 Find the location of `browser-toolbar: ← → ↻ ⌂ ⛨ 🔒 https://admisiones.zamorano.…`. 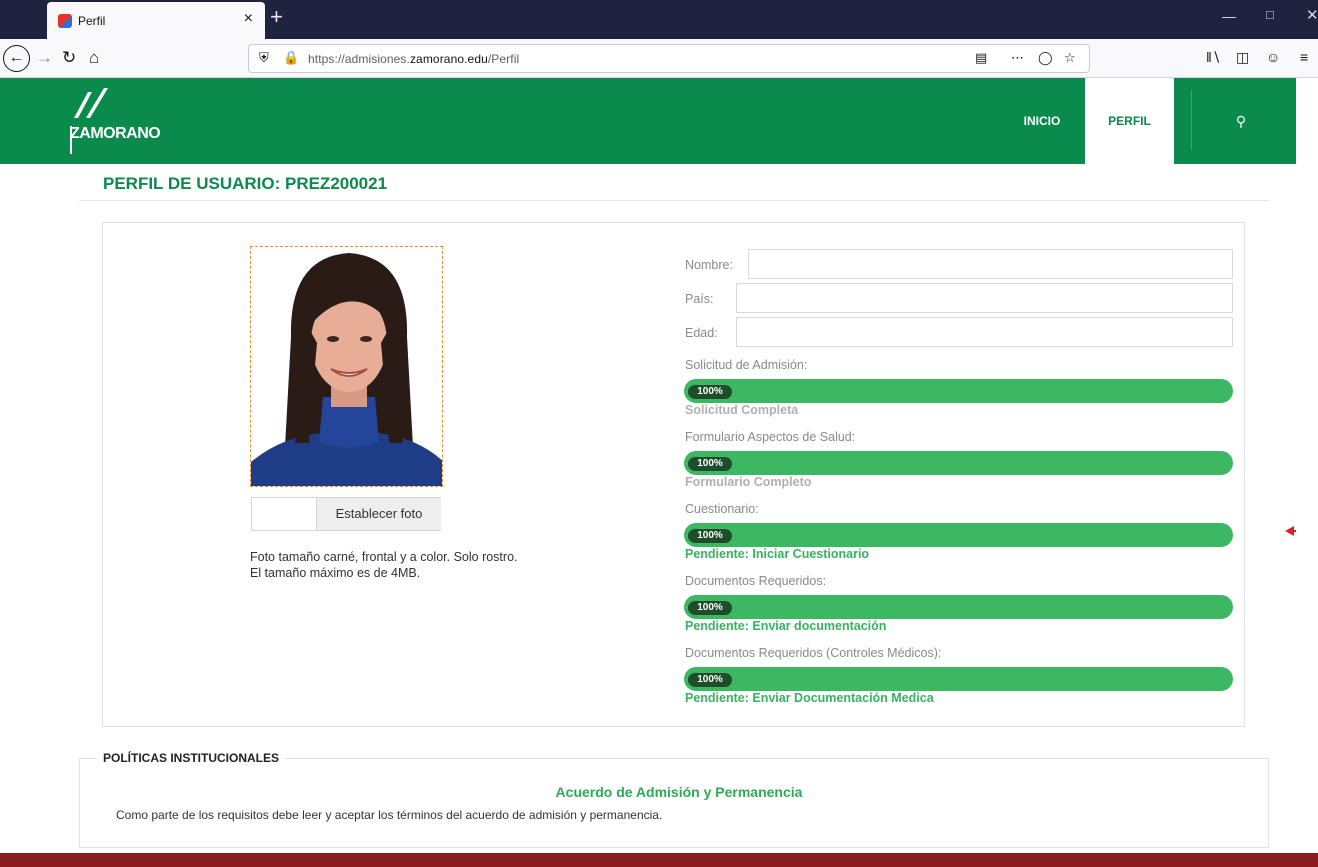

browser-toolbar: ← → ↻ ⌂ ⛨ 🔒 https://admisiones.zamorano.… is located at coordinates (659, 58).